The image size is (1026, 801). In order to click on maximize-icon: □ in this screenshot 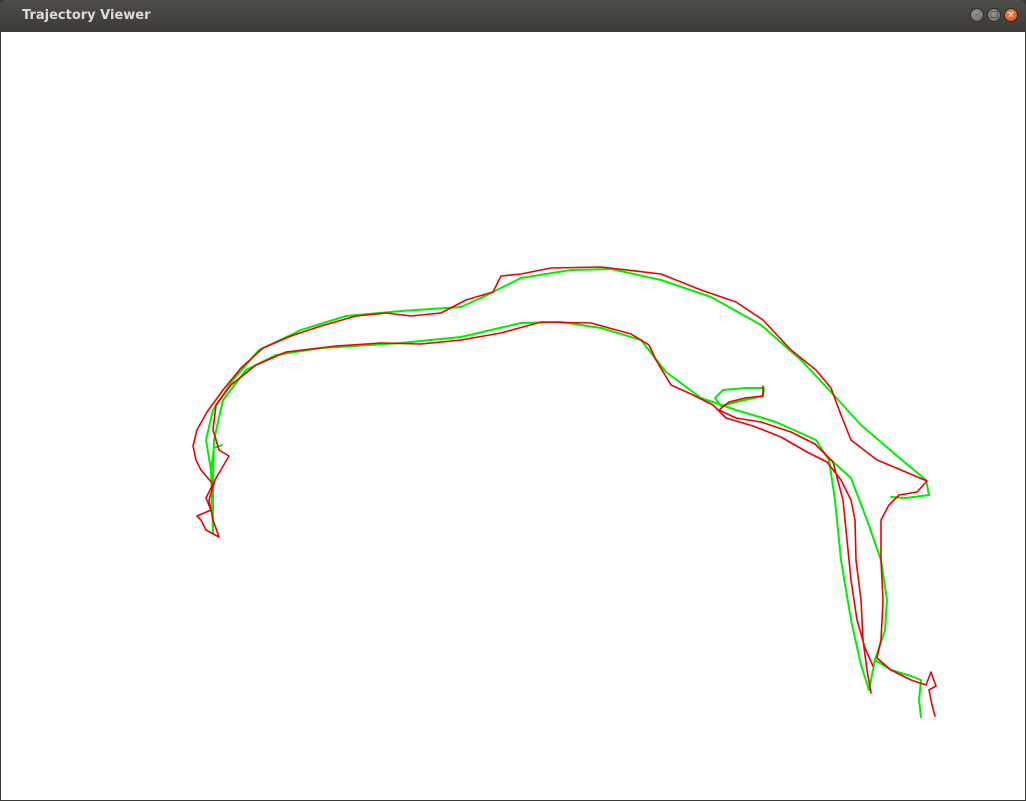, I will do `click(994, 15)`.